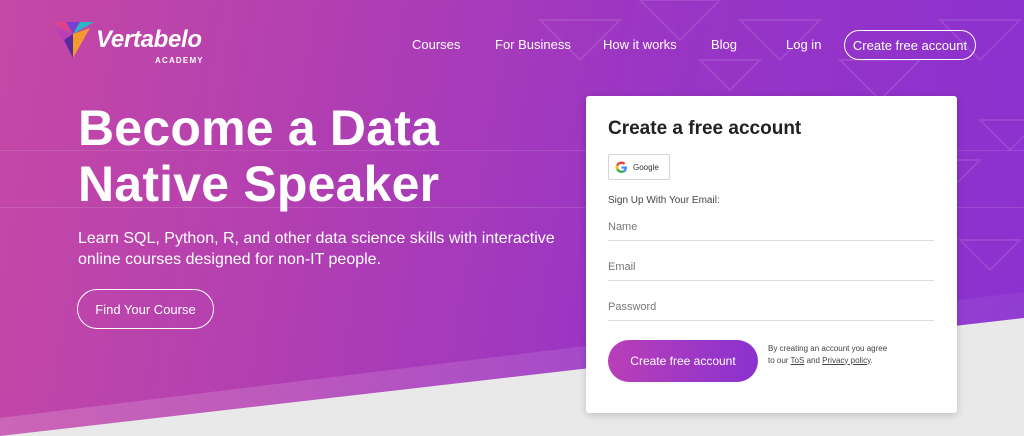  Describe the element at coordinates (871, 360) in the screenshot. I see `terms-period: .` at that location.